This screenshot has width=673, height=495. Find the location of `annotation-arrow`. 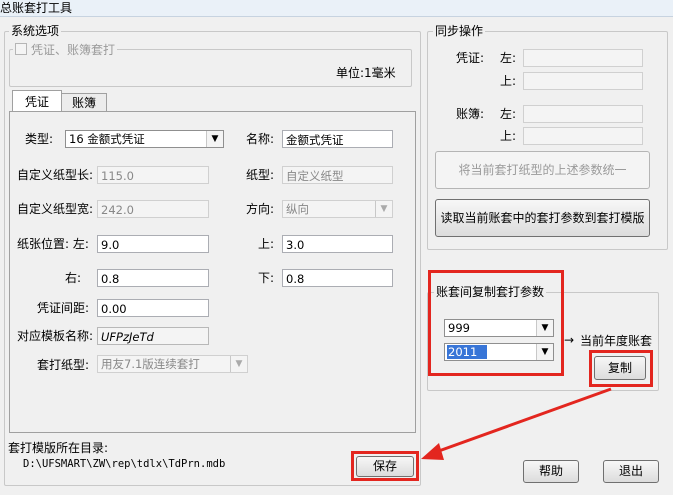

annotation-arrow is located at coordinates (516, 423).